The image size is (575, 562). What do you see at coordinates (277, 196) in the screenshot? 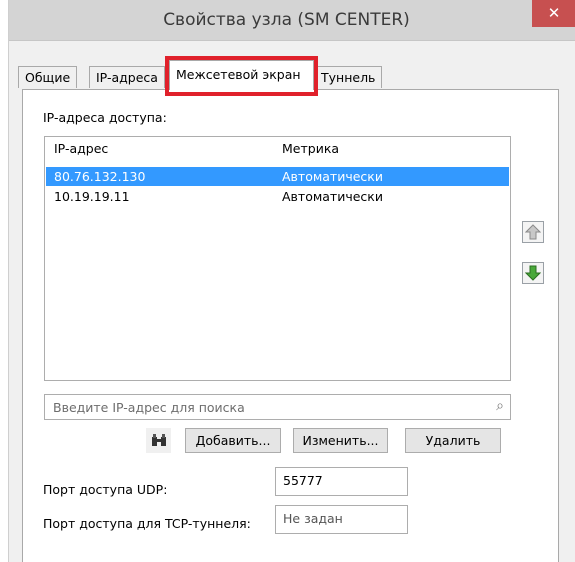
I see `table-row: 10.19.19.11 Автоматически` at bounding box center [277, 196].